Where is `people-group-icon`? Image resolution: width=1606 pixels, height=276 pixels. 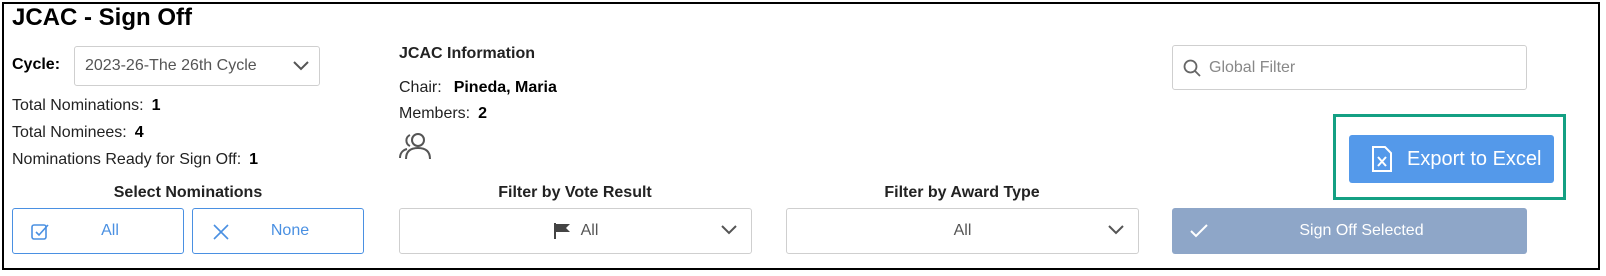 people-group-icon is located at coordinates (416, 146).